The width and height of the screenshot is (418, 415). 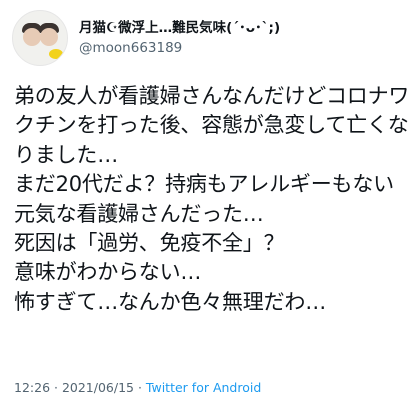 I want to click on avatar-yellow-blob, so click(x=56, y=54).